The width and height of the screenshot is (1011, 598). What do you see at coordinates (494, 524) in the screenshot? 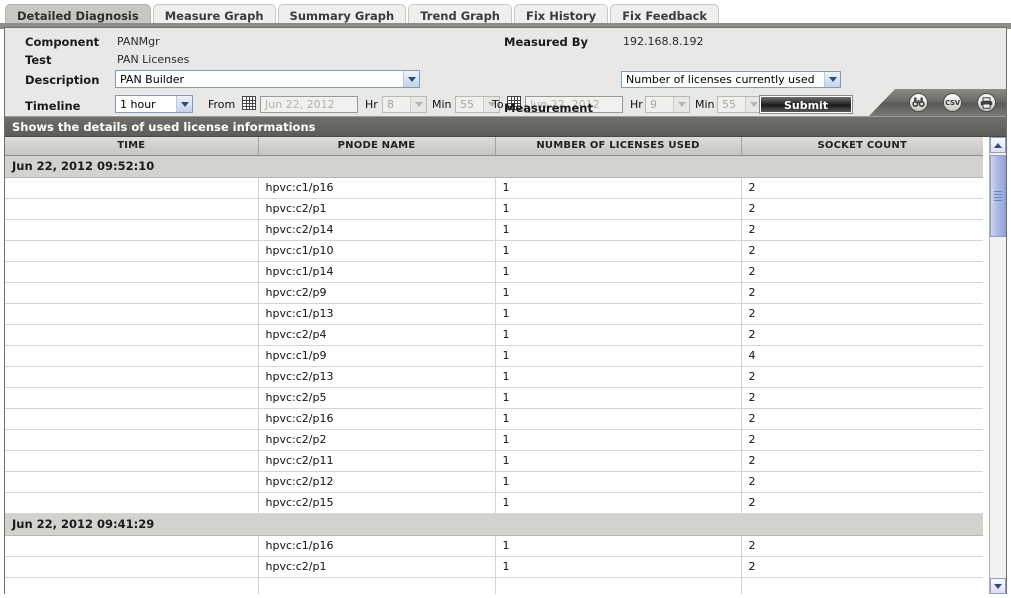
I see `group-header-row: Jun 22, 2012 09:41:29` at bounding box center [494, 524].